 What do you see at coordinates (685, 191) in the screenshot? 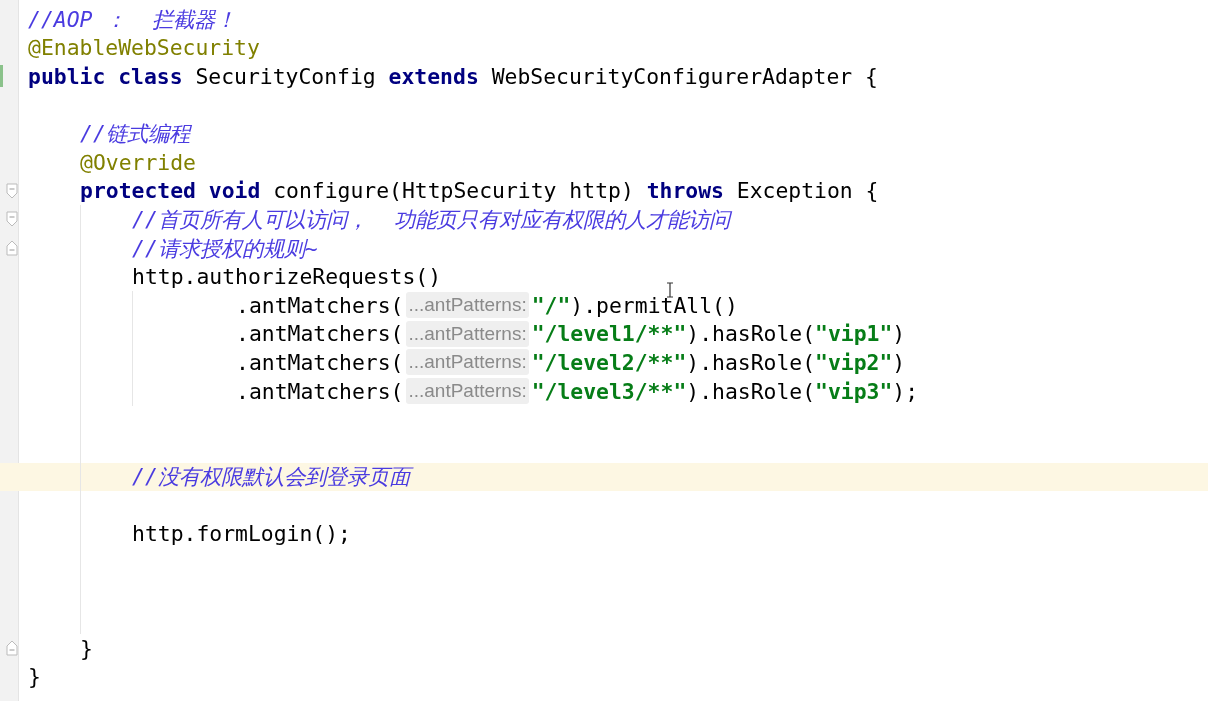
I see `code-keyword: throws` at bounding box center [685, 191].